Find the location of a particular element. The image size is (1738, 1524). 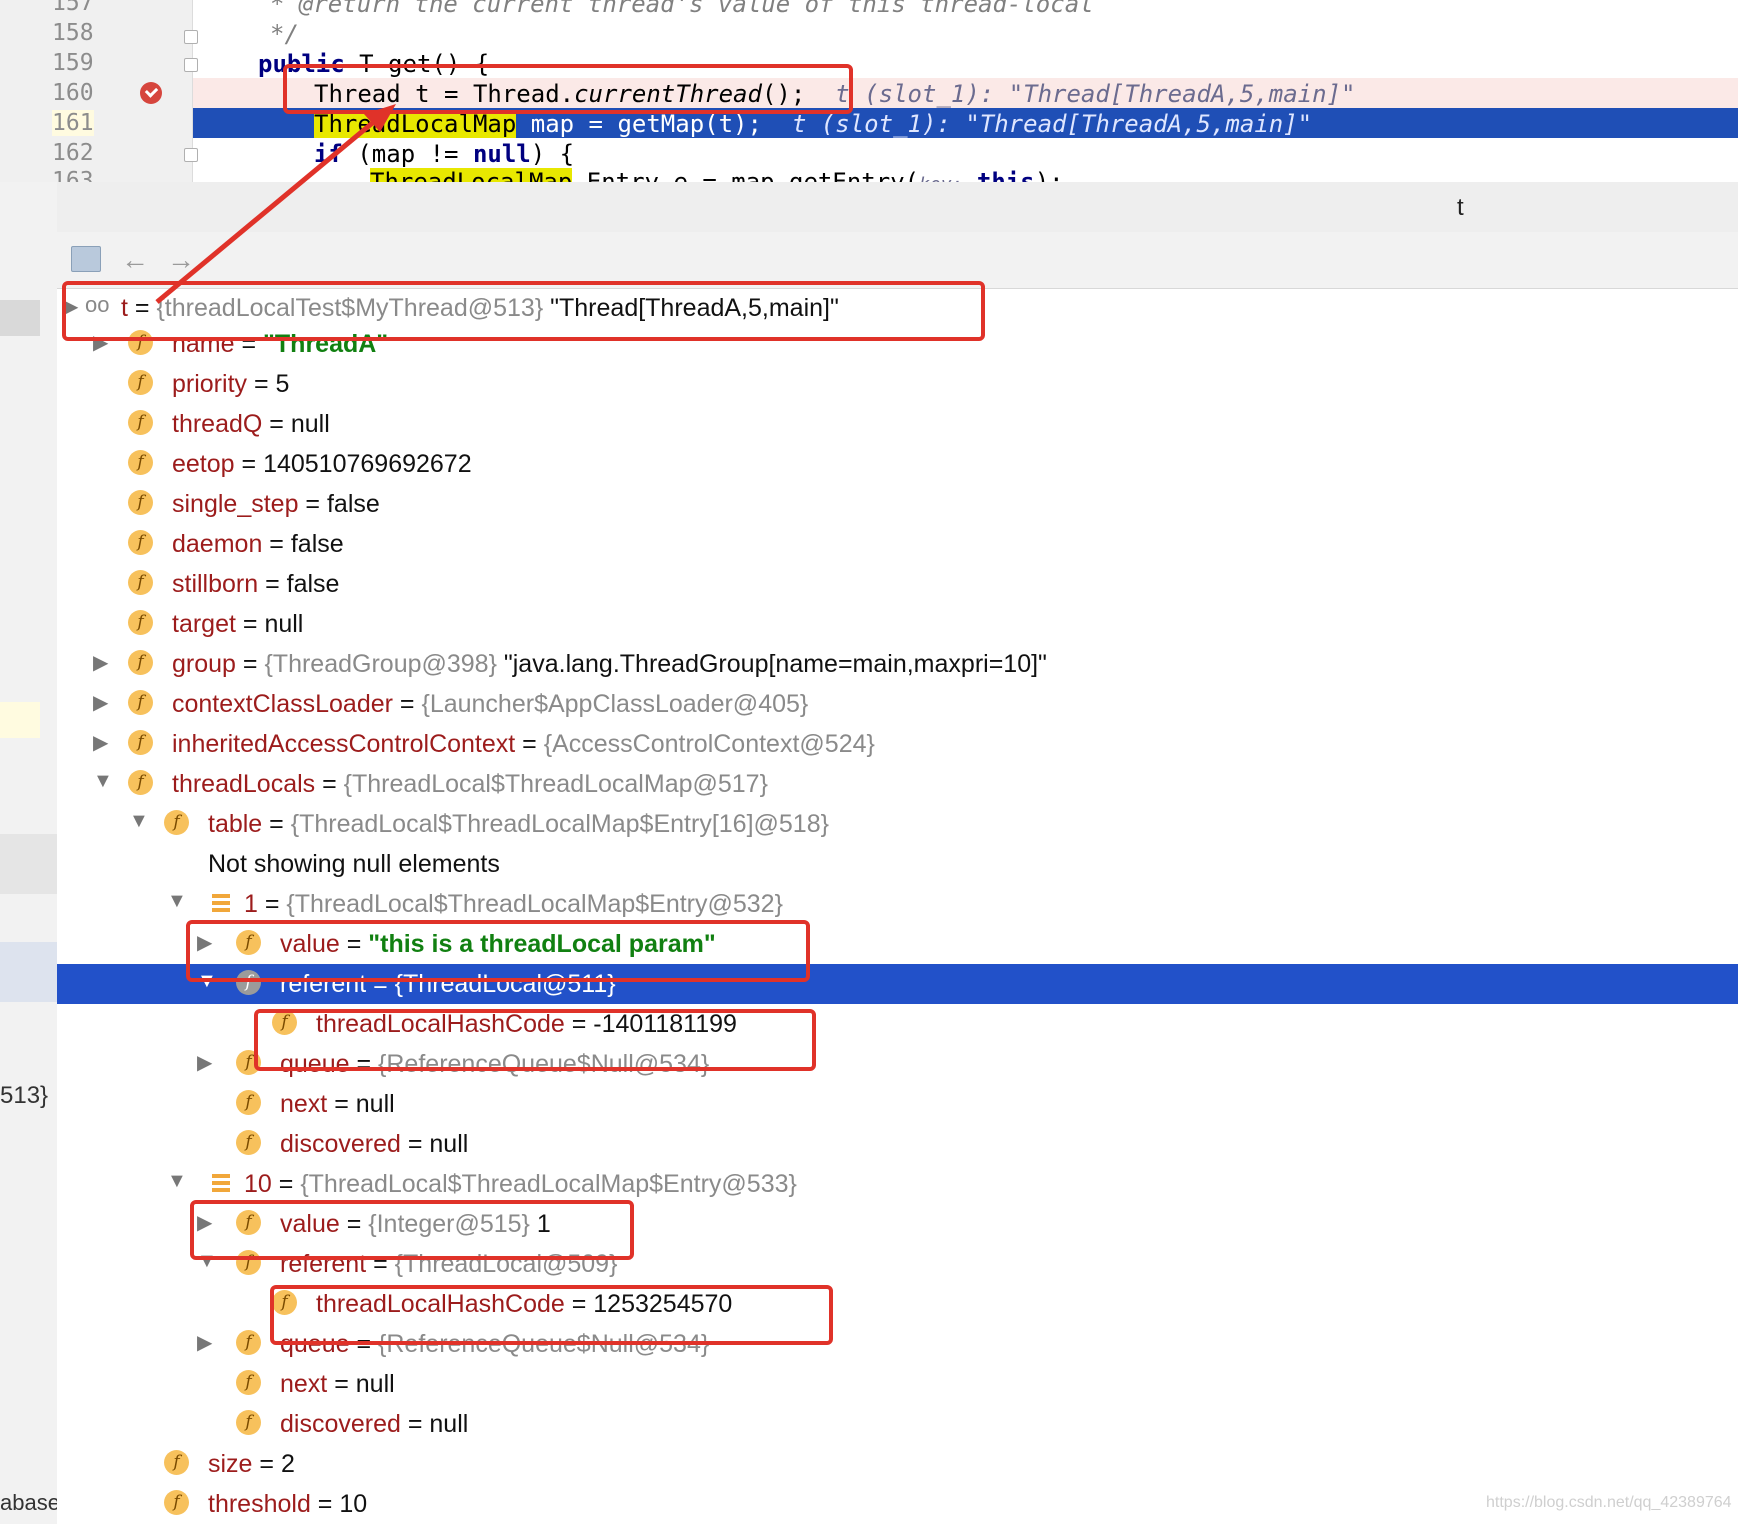

annotation-arrow is located at coordinates (275, 204).